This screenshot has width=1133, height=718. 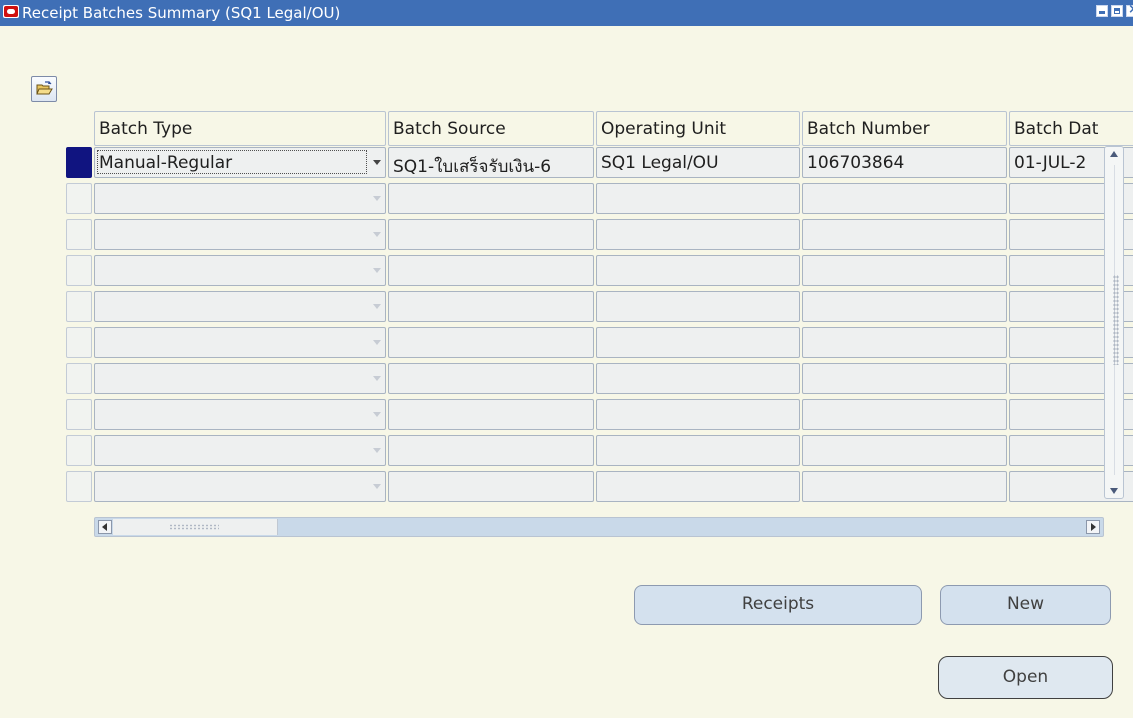 I want to click on open-folder-icon, so click(x=44, y=88).